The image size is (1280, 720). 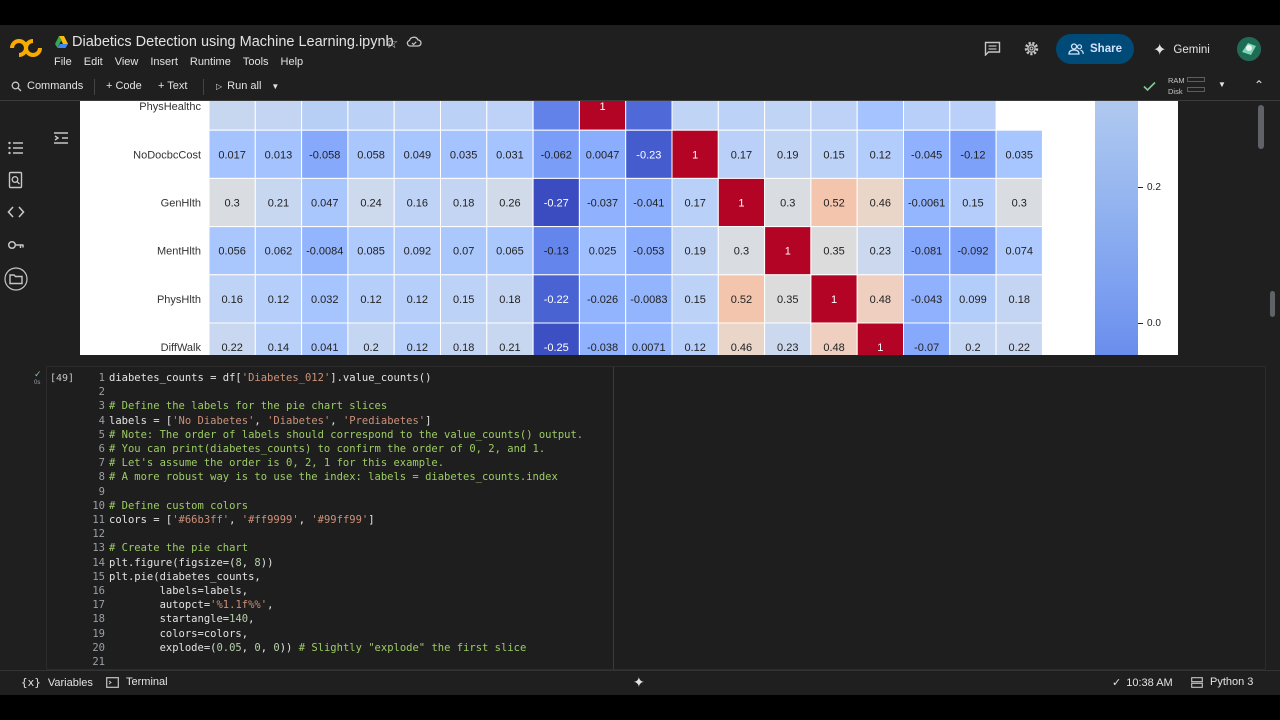 I want to click on gear-icon, so click(x=1031, y=48).